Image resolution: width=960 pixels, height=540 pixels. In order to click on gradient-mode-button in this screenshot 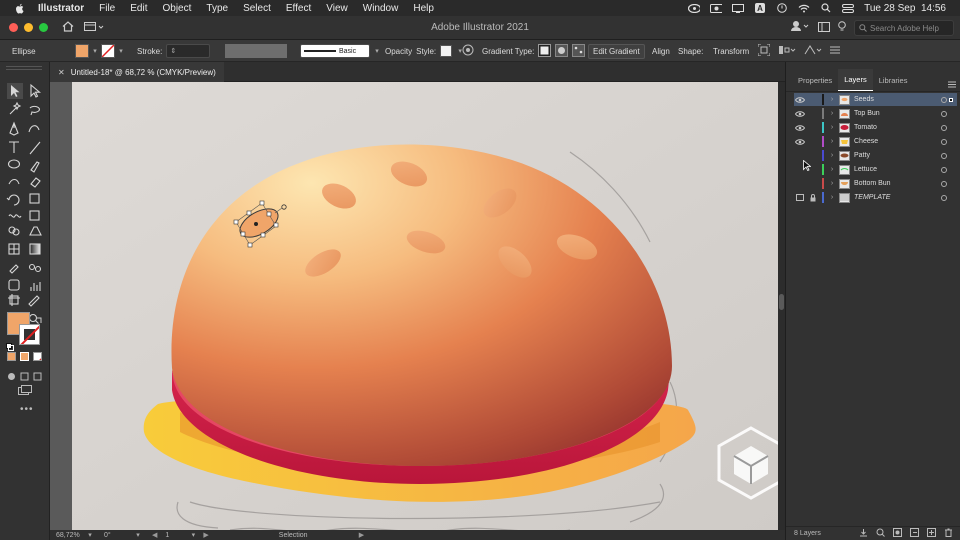, I will do `click(24, 356)`.